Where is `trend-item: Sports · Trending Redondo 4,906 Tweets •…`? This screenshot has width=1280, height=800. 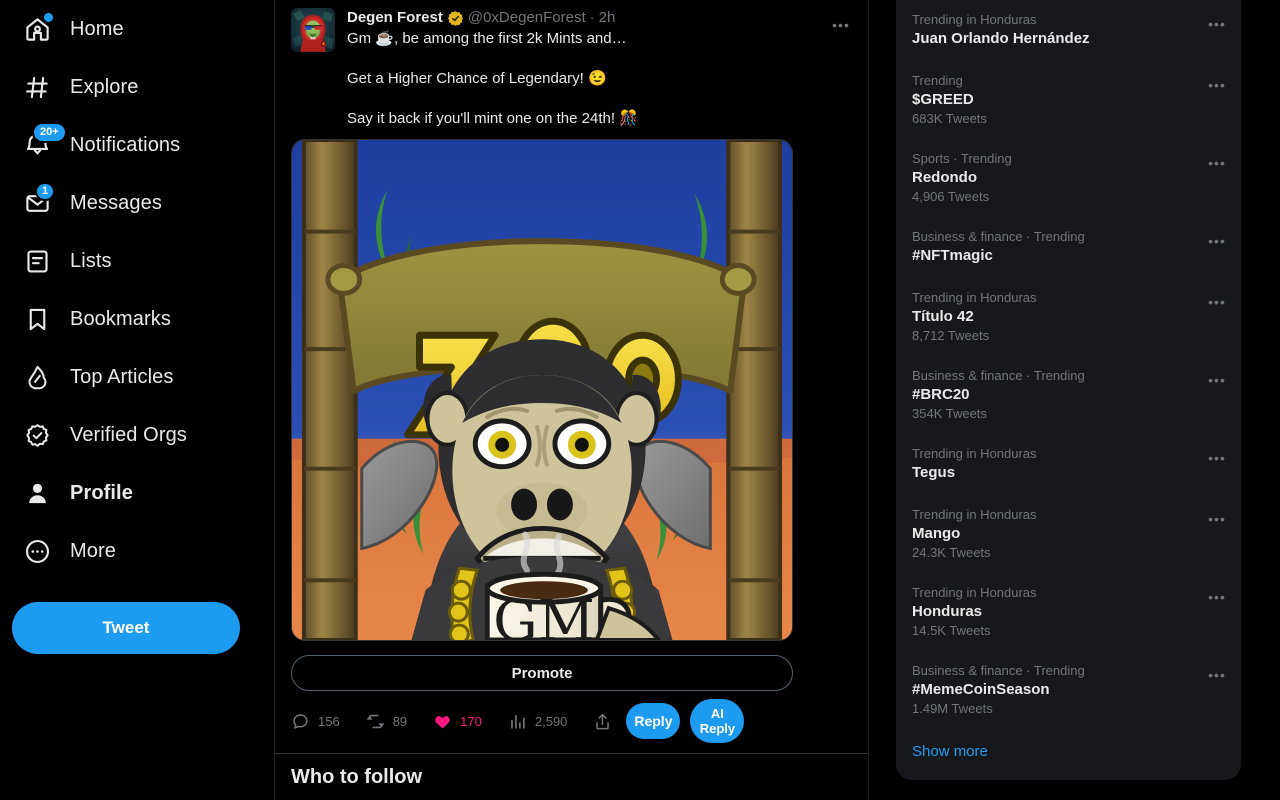
trend-item: Sports · Trending Redondo 4,906 Tweets •… is located at coordinates (1068, 178).